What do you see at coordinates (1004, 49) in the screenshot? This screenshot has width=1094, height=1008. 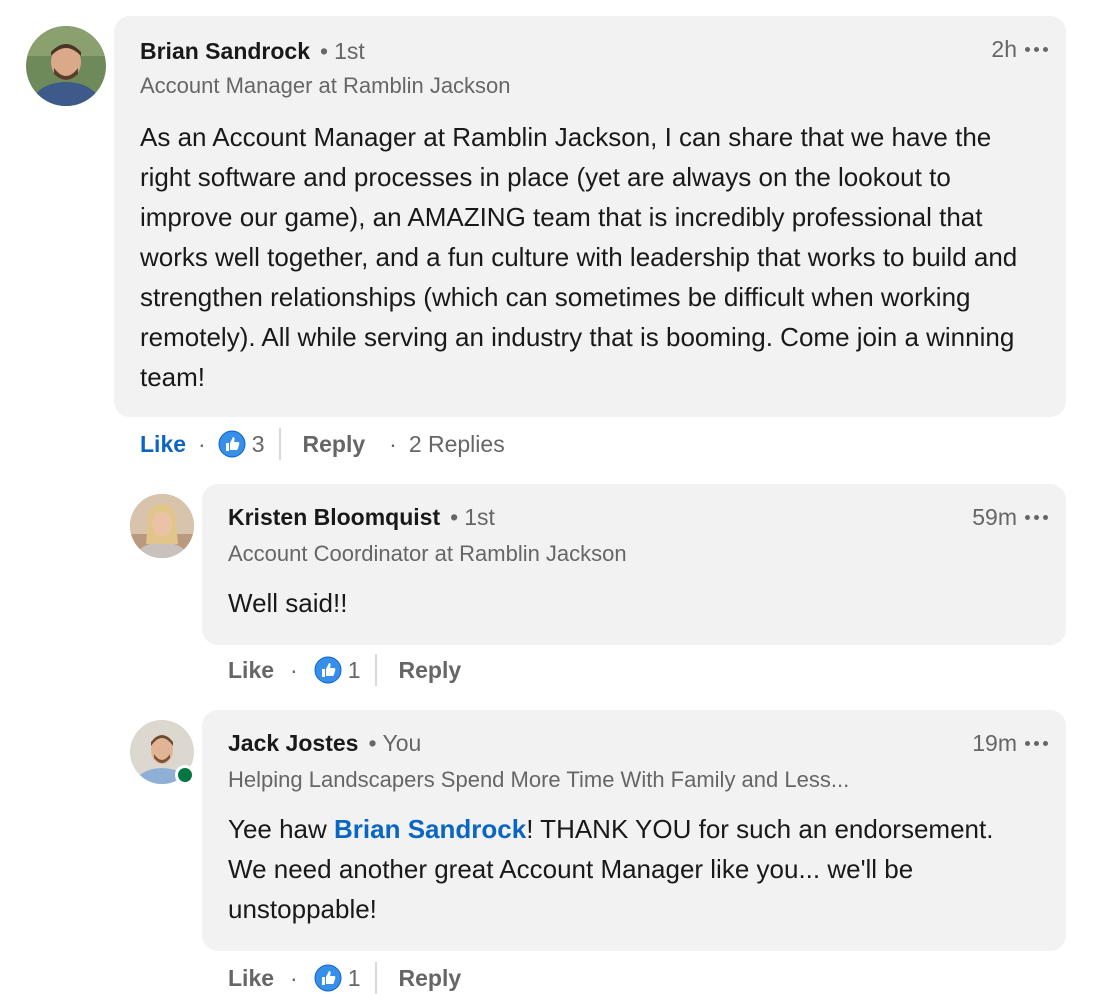 I see `comment-timestamp: 2h` at bounding box center [1004, 49].